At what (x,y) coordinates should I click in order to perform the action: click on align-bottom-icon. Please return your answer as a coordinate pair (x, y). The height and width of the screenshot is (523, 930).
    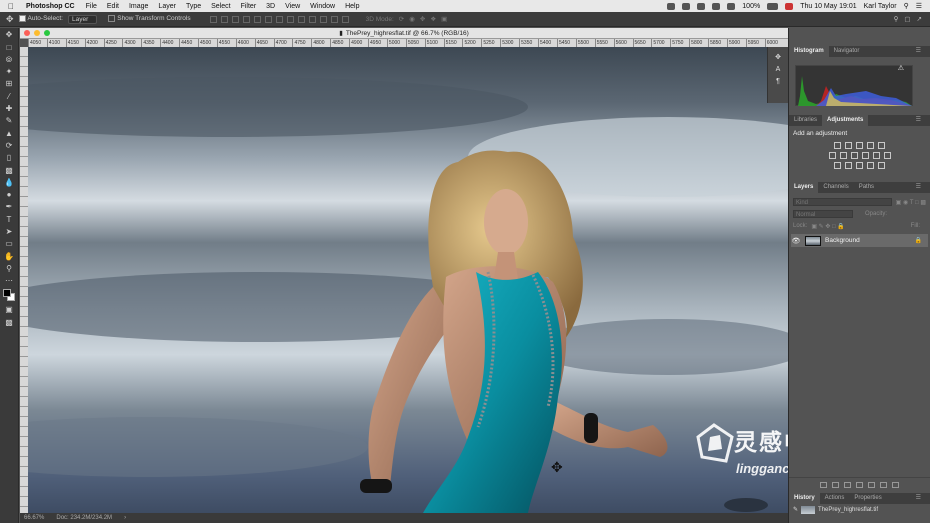
    Looking at the image, I should click on (235, 19).